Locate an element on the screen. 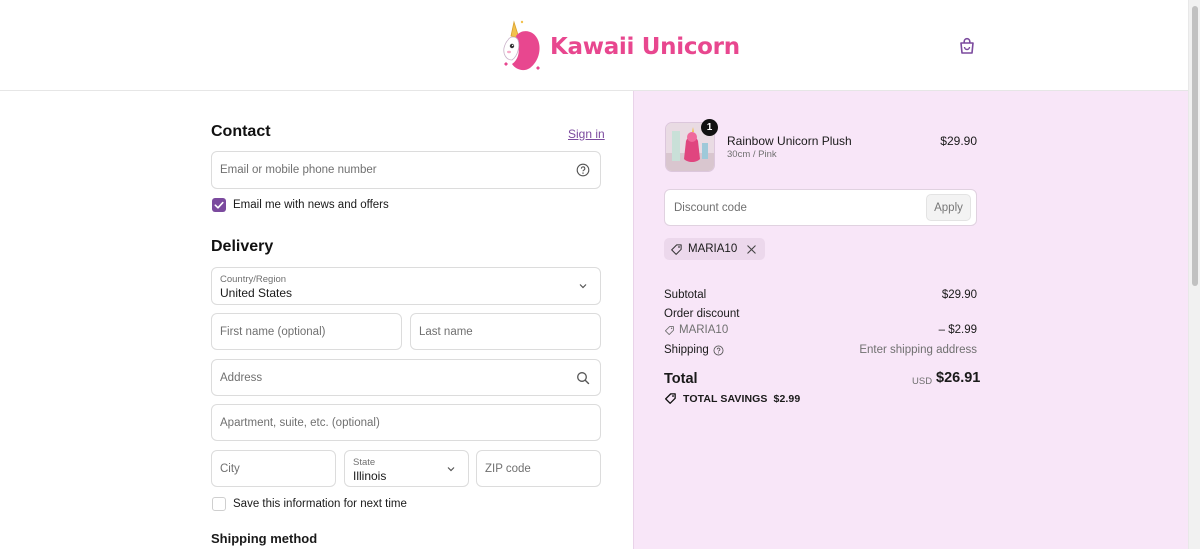  total-value: $26.91 is located at coordinates (958, 378).